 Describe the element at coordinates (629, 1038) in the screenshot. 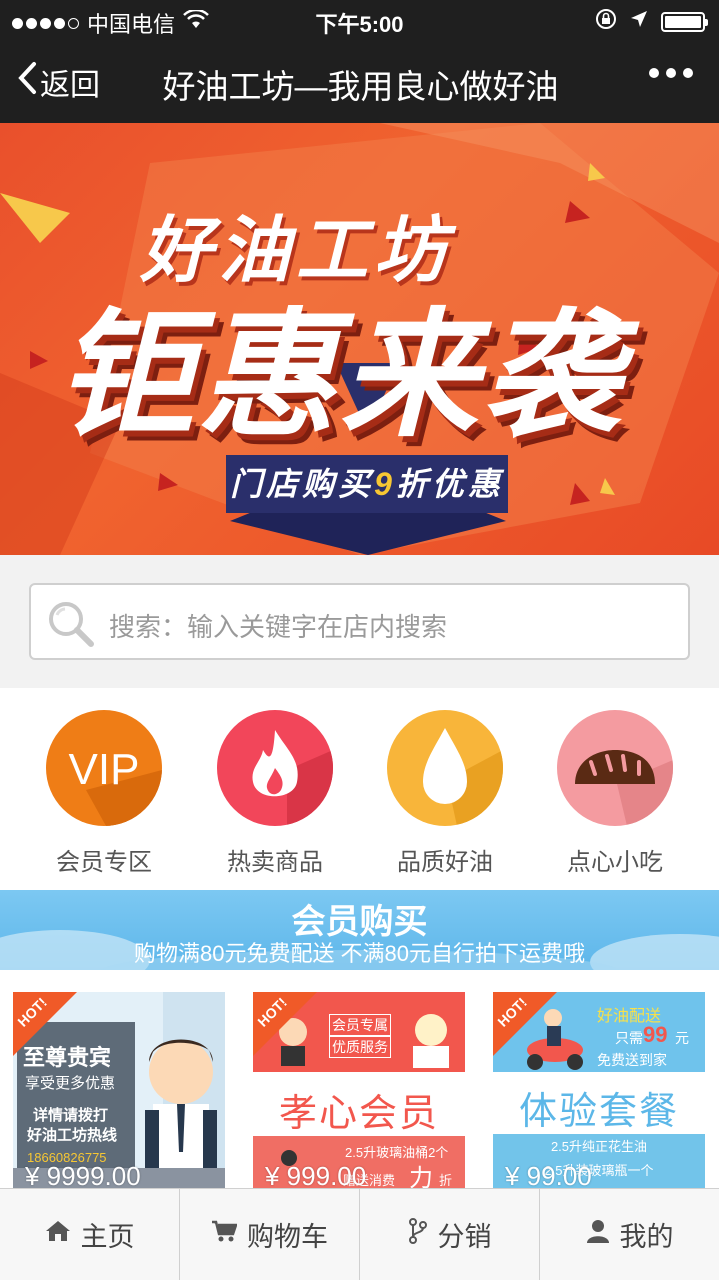

I see `trial-tag: 只需` at that location.